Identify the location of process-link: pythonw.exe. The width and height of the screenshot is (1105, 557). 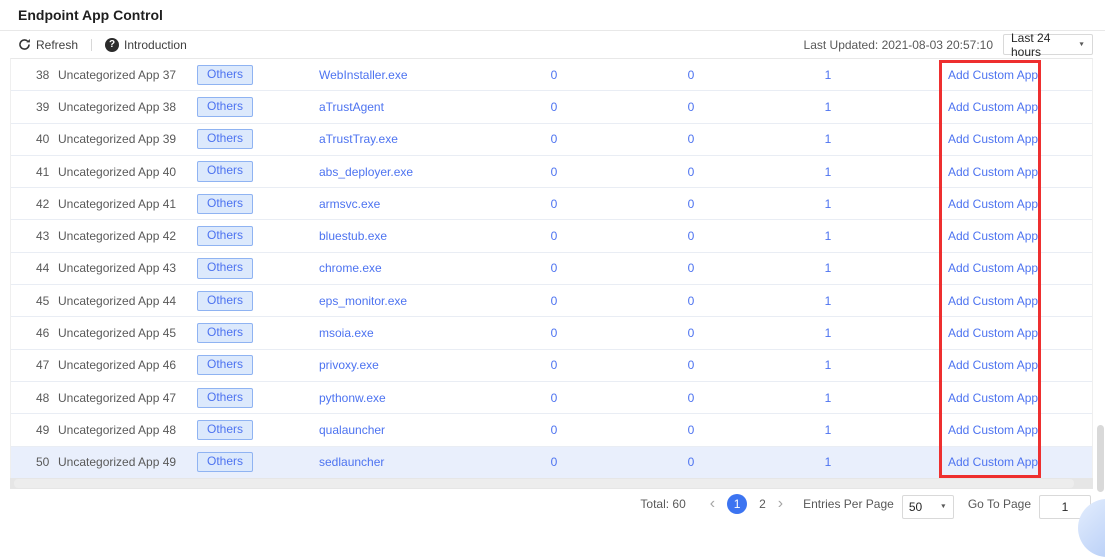
(352, 398).